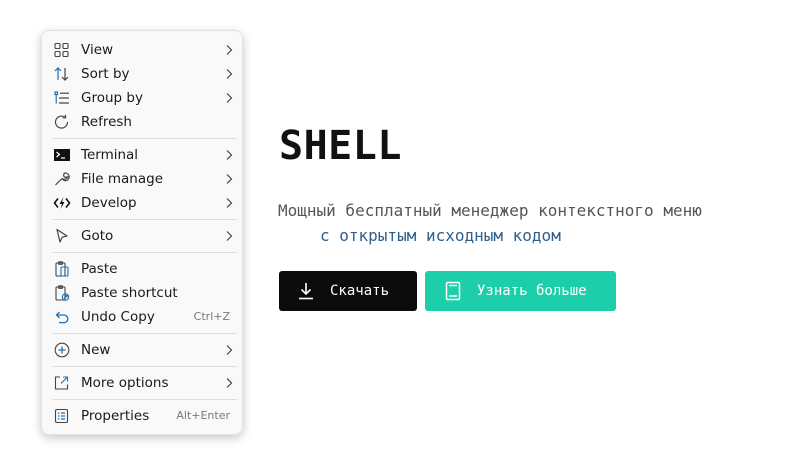  Describe the element at coordinates (142, 269) in the screenshot. I see `menu-item-paste: Paste` at that location.